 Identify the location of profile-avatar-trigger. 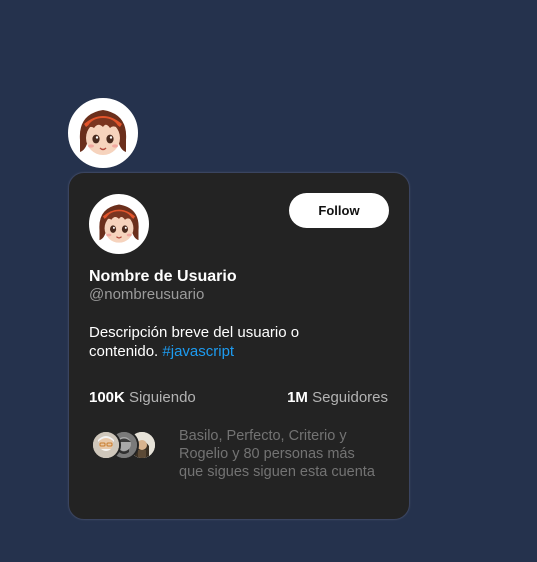
(103, 133).